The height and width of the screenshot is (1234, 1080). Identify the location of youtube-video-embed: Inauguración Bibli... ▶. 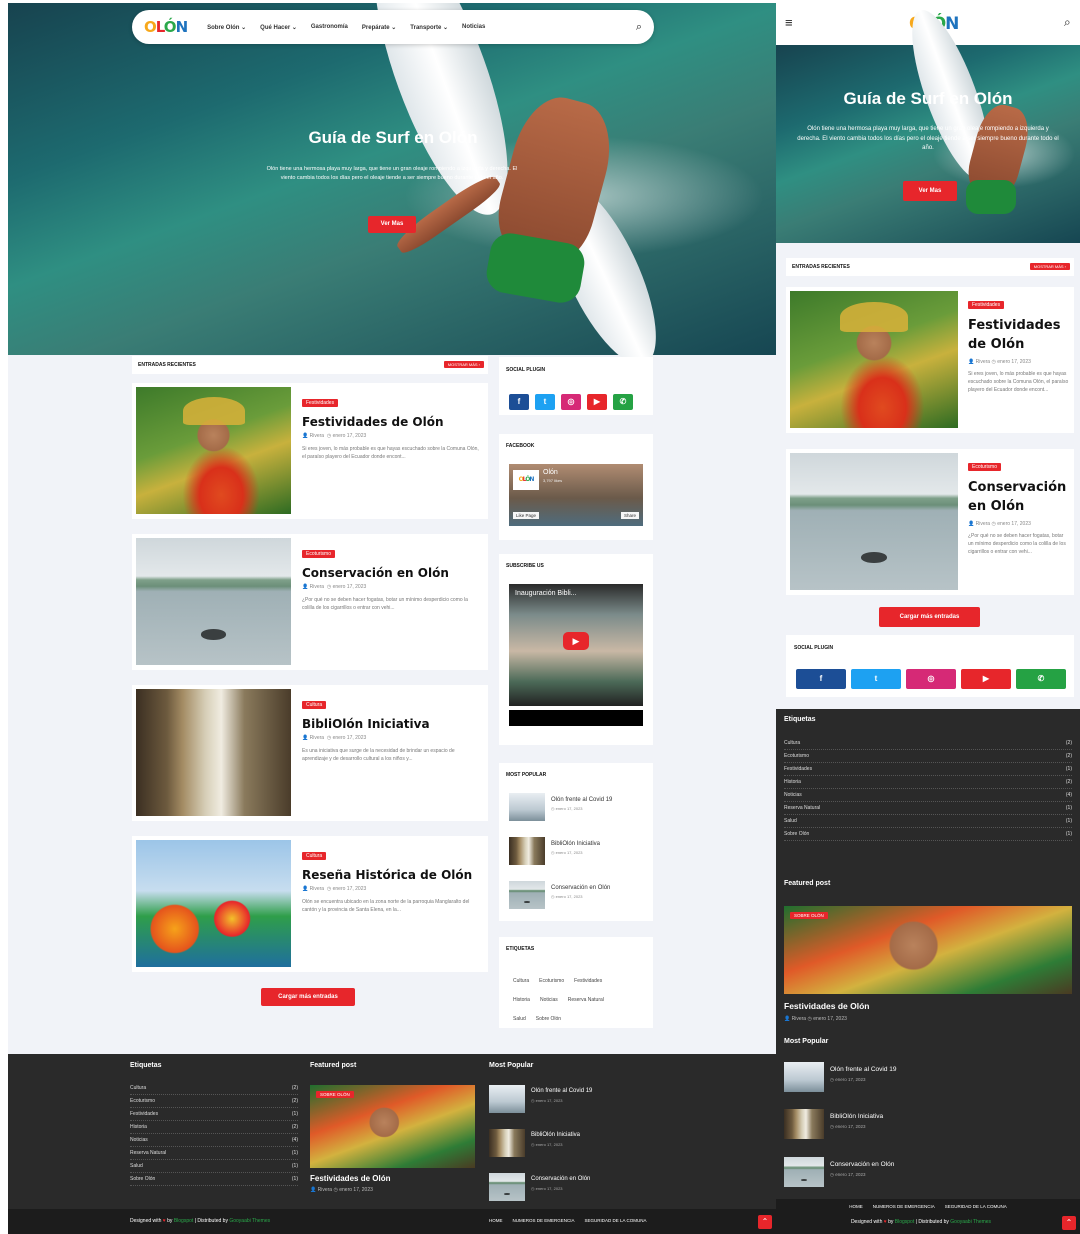
(576, 645).